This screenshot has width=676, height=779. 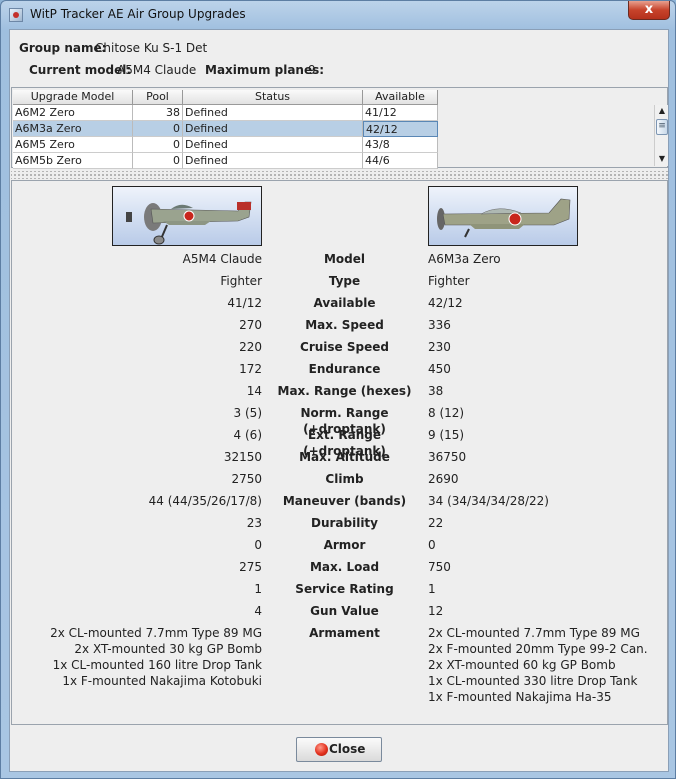 What do you see at coordinates (344, 259) in the screenshot?
I see `stat-label-model: Model` at bounding box center [344, 259].